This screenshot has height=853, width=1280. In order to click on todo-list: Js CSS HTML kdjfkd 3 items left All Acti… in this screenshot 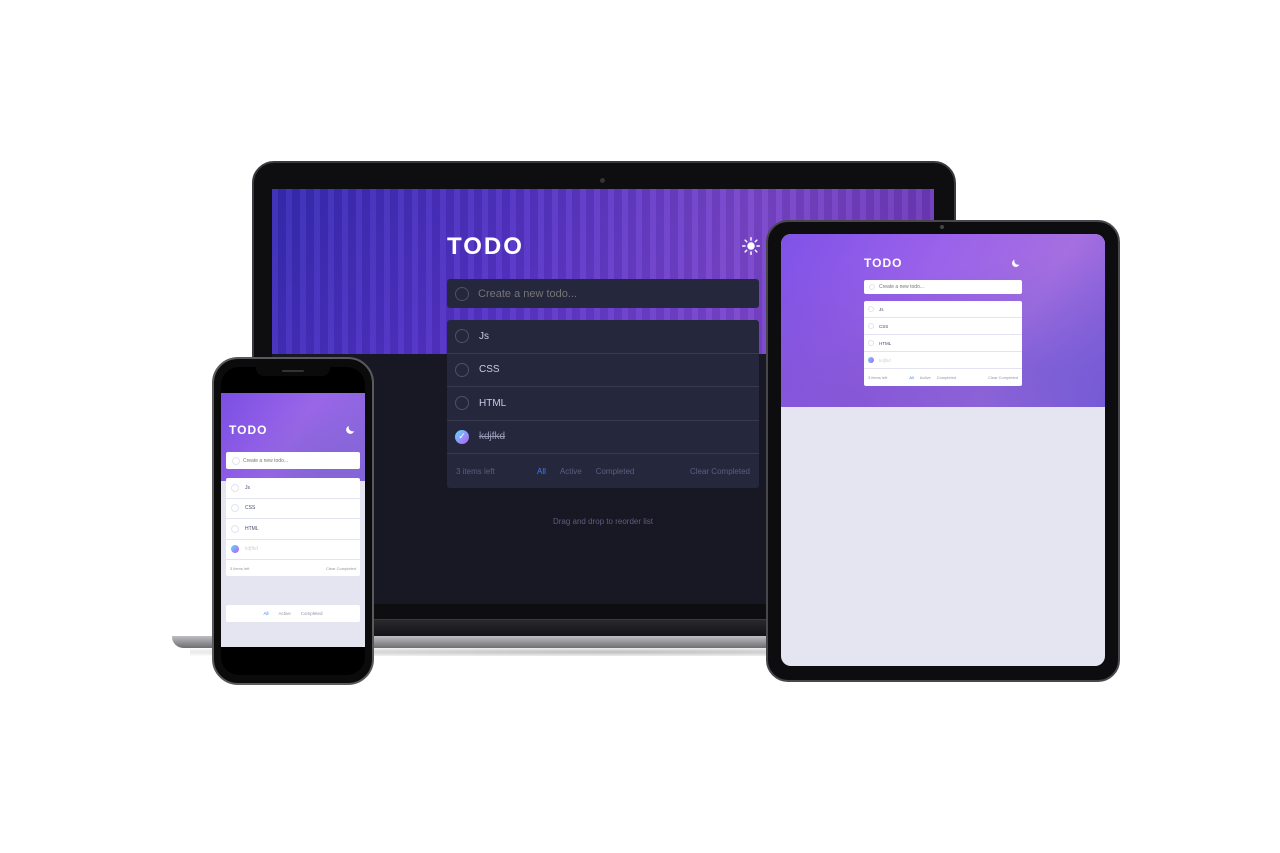, I will do `click(943, 343)`.